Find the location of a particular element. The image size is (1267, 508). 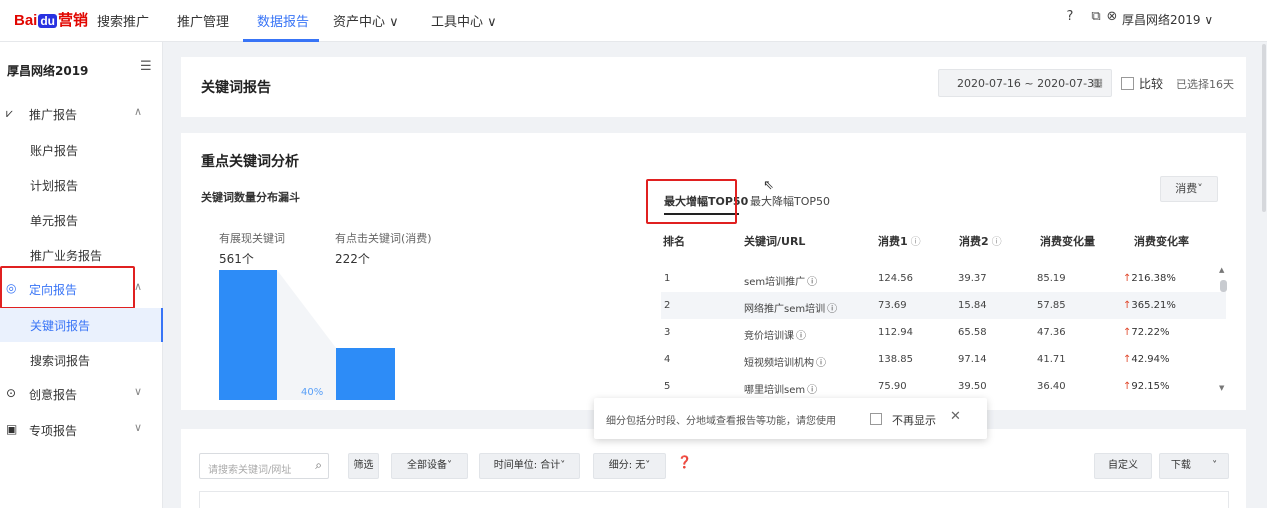

nav-data-report: 数据报告 is located at coordinates (283, 20).